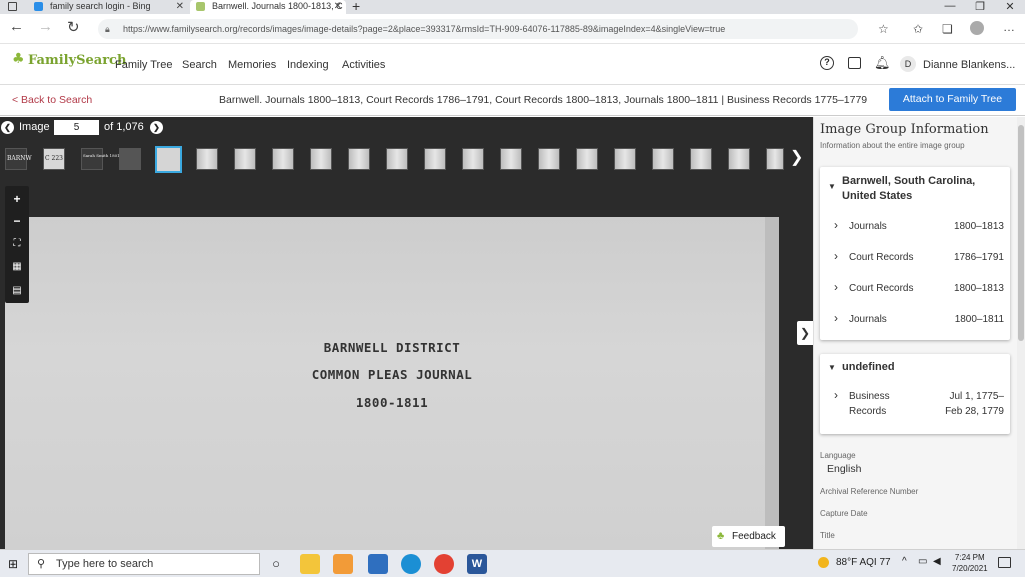 This screenshot has height=577, width=1025. Describe the element at coordinates (919, 230) in the screenshot. I see `record-series-row: › Journals 1800–1813` at that location.